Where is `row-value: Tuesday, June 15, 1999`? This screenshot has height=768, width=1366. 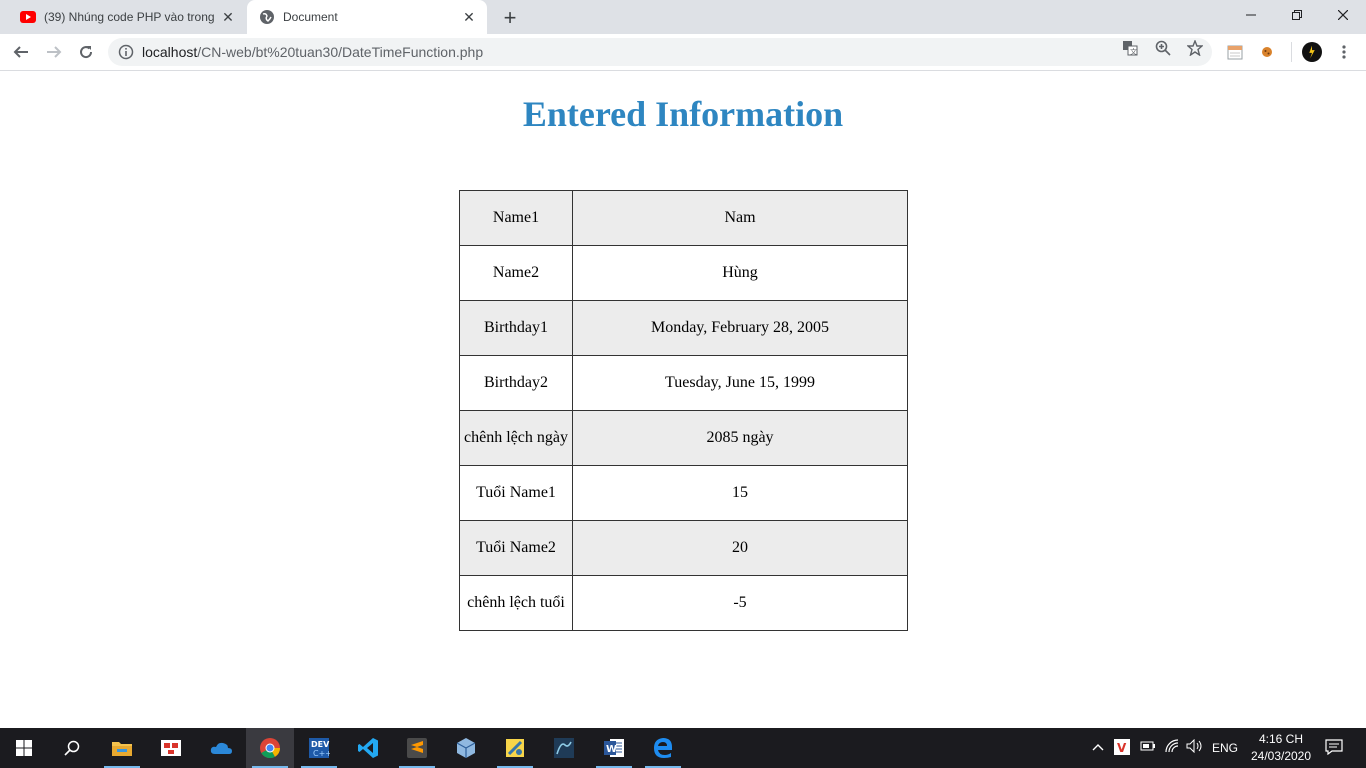 row-value: Tuesday, June 15, 1999 is located at coordinates (740, 383).